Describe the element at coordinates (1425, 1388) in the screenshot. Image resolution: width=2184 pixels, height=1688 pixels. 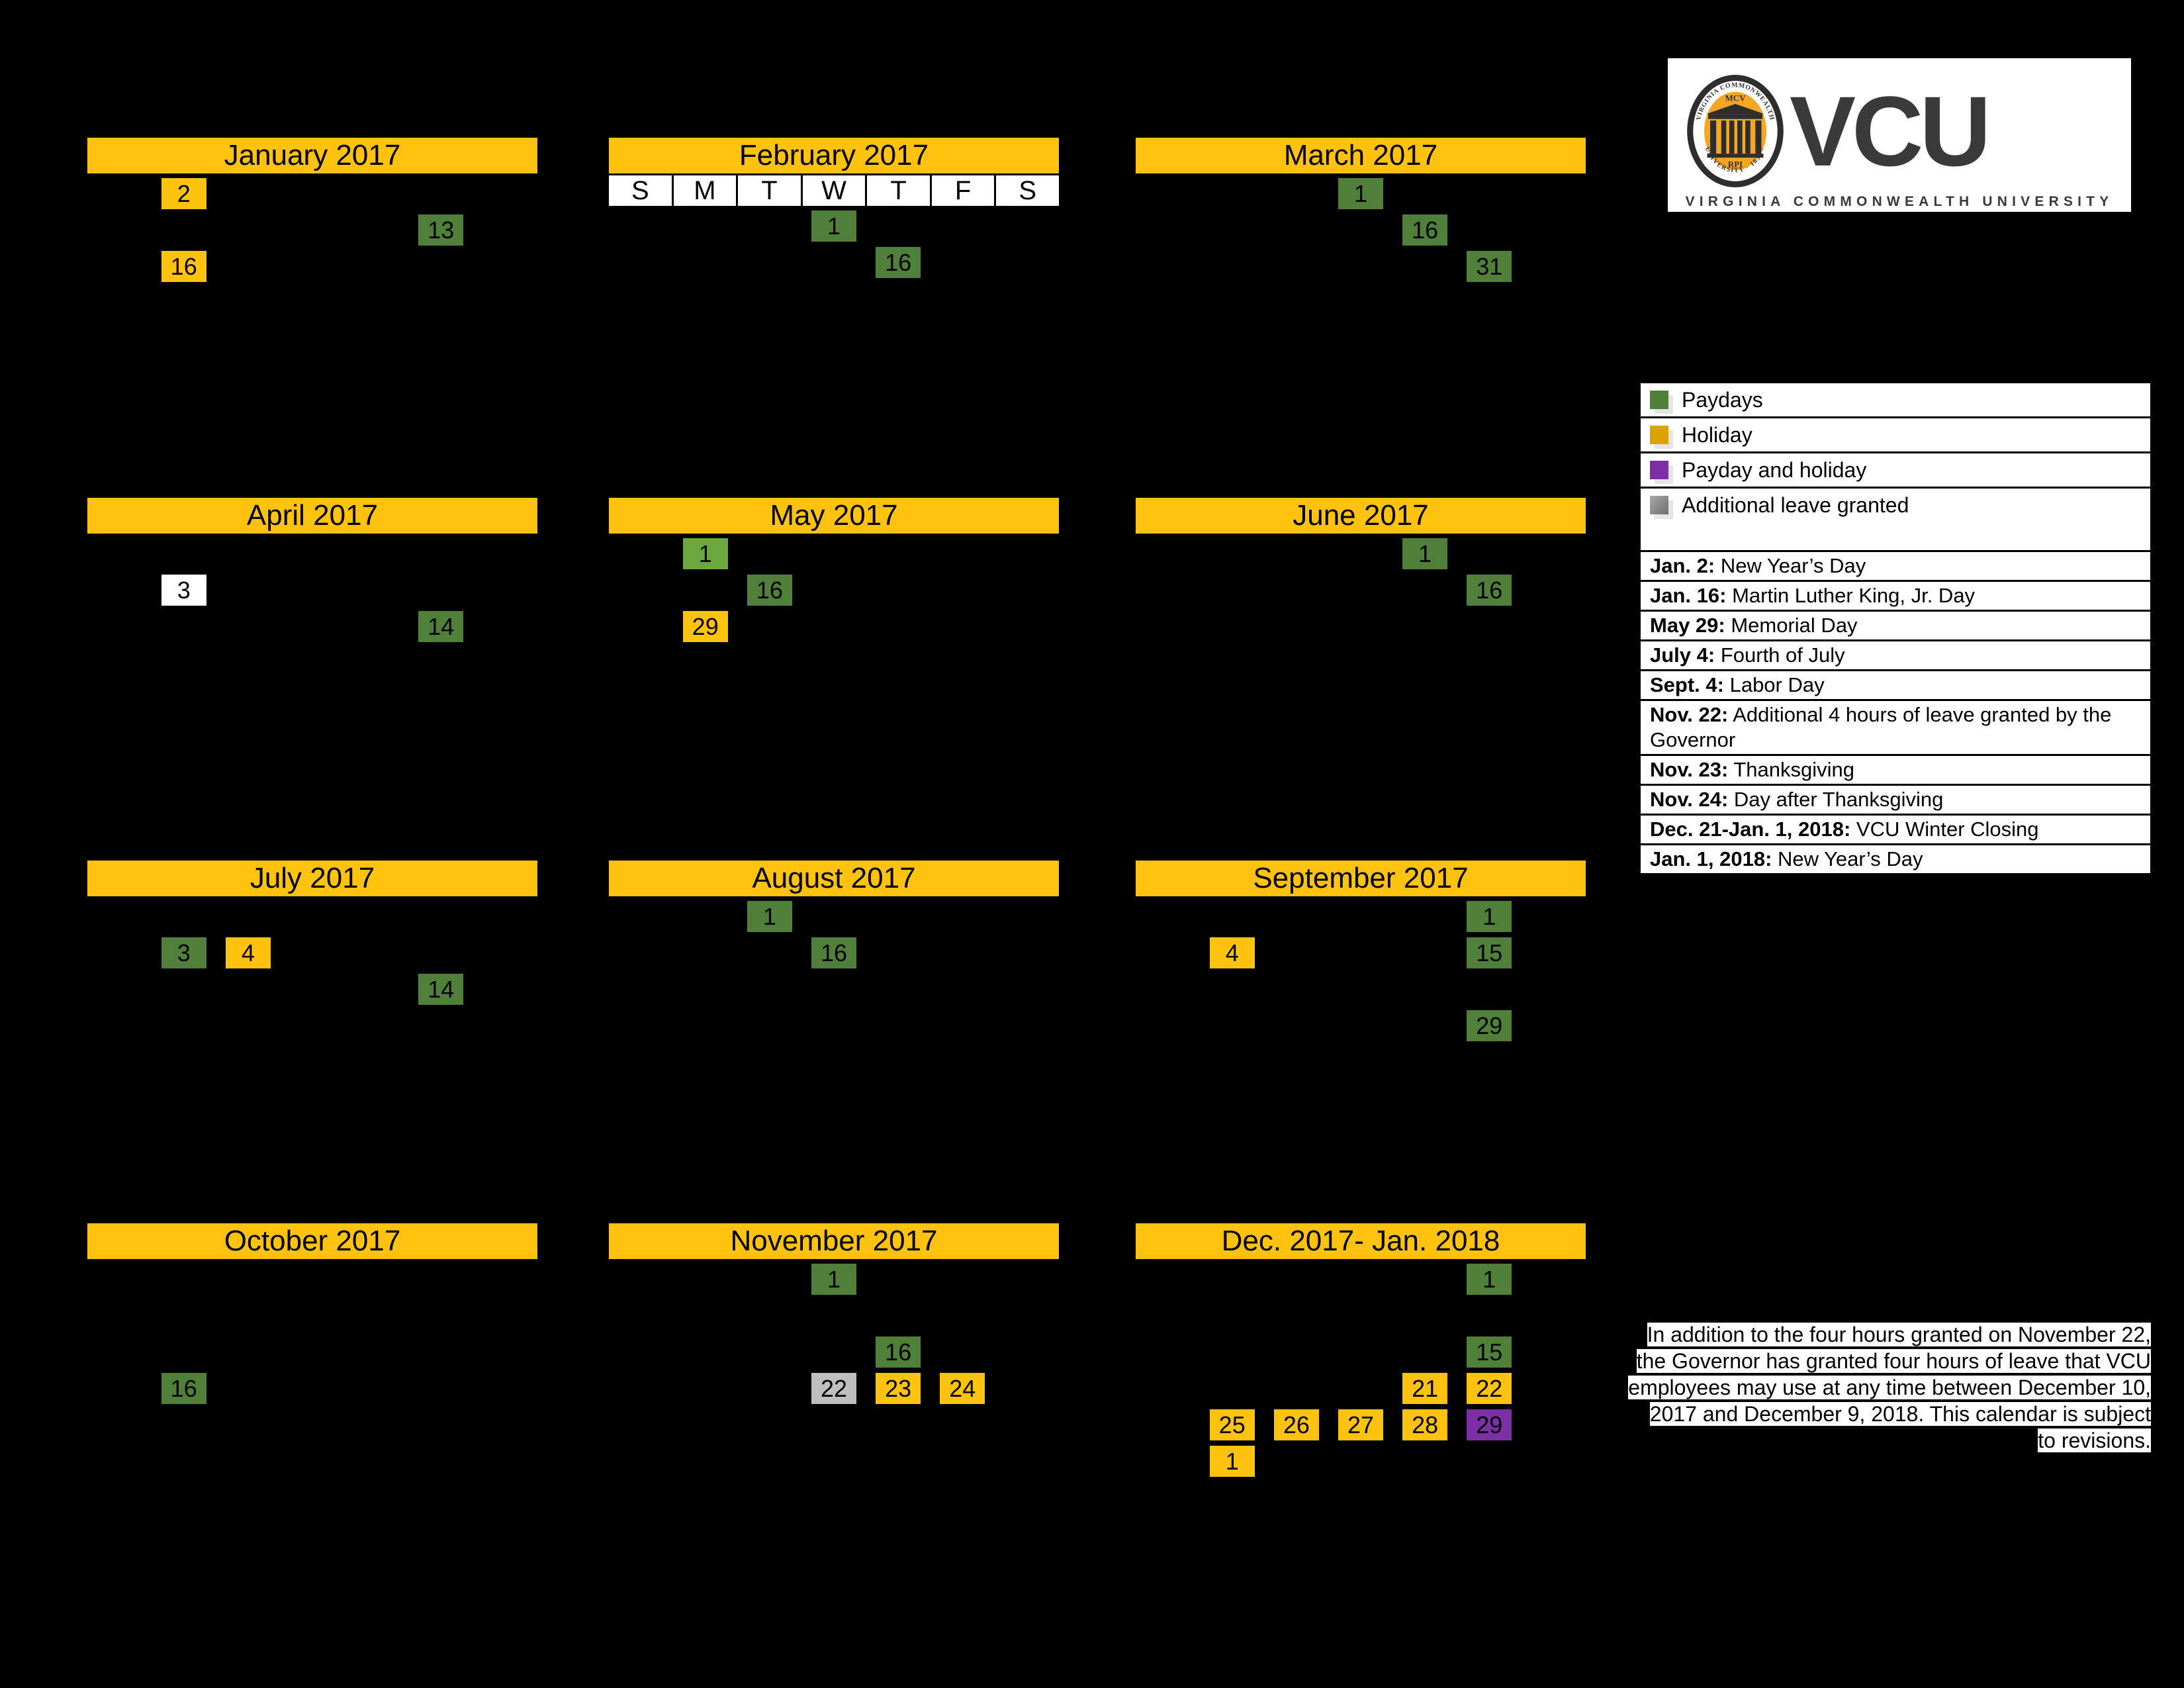
I see `day-cell-hol: 21` at that location.